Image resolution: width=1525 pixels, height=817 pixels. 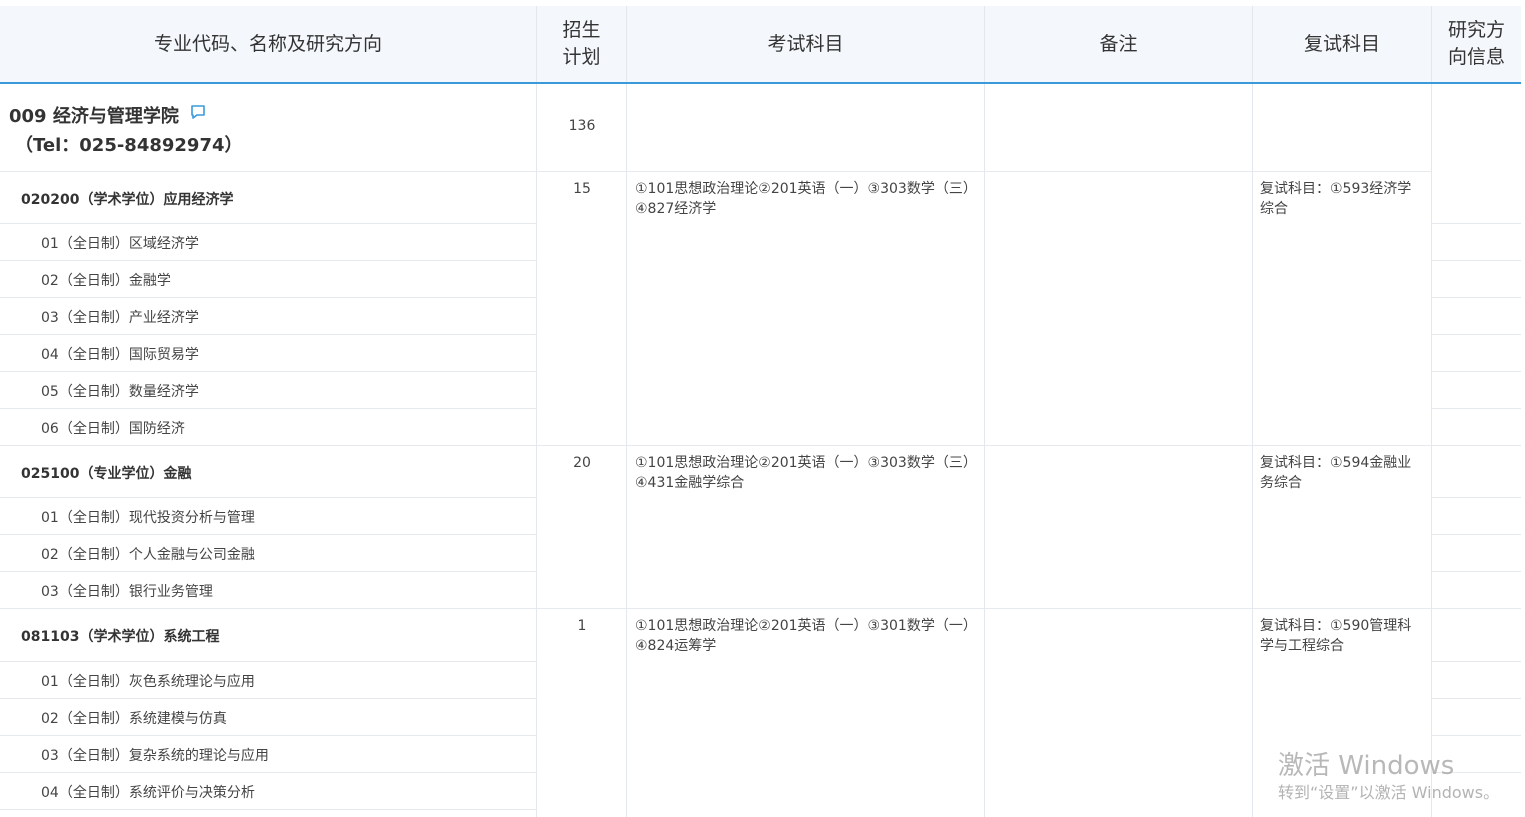 What do you see at coordinates (760, 83) in the screenshot?
I see `header-underline` at bounding box center [760, 83].